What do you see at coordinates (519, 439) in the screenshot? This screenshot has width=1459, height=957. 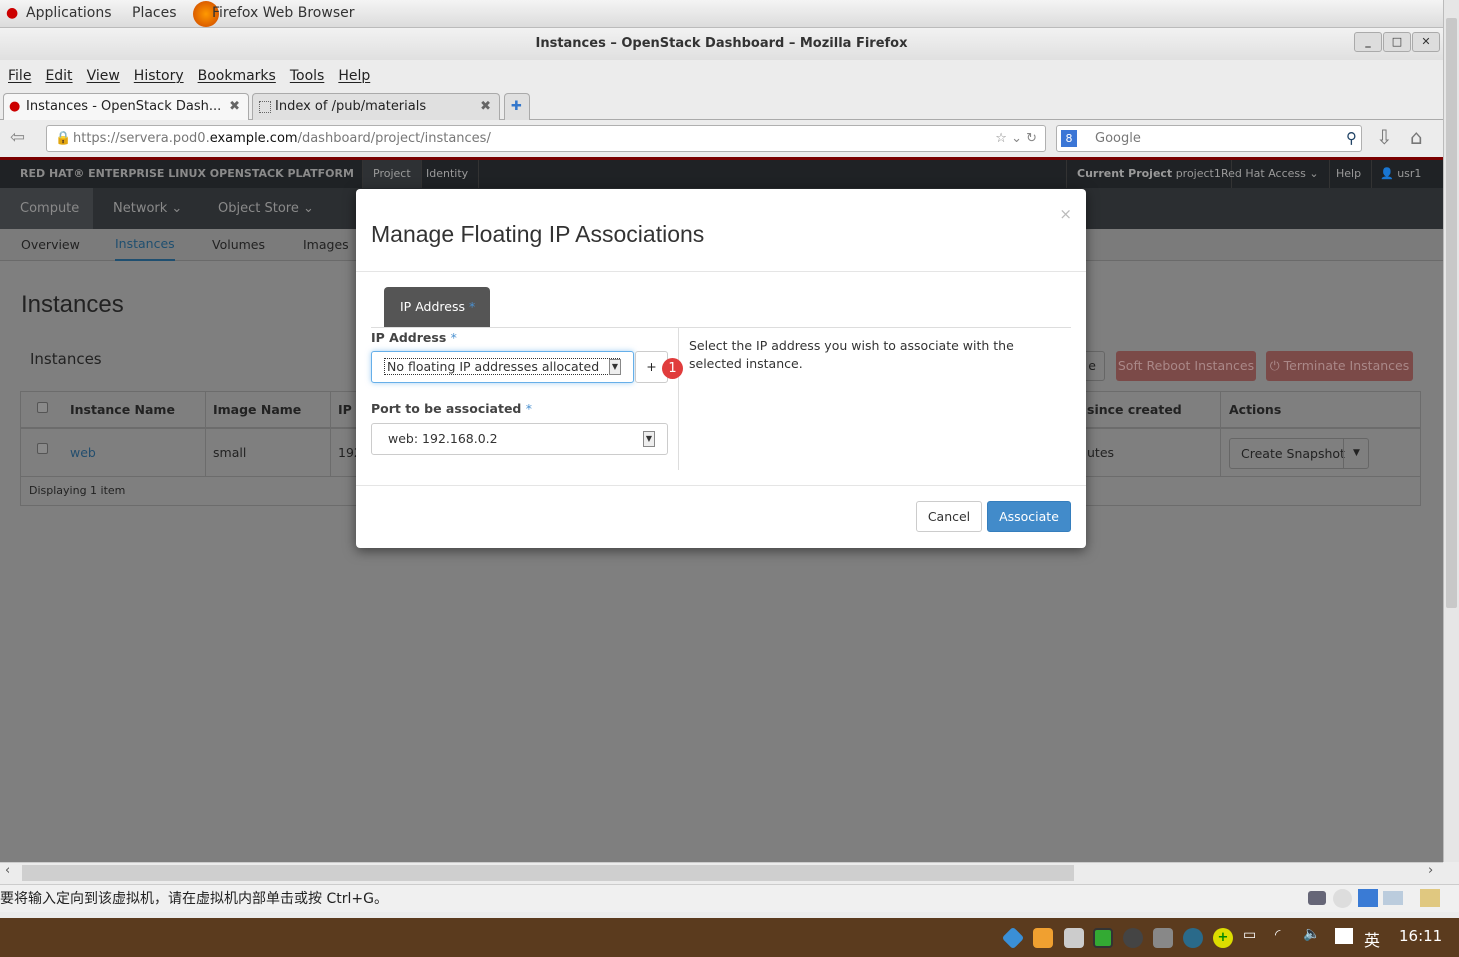 I see `port-select: web: 192.168.0.2 ▼` at bounding box center [519, 439].